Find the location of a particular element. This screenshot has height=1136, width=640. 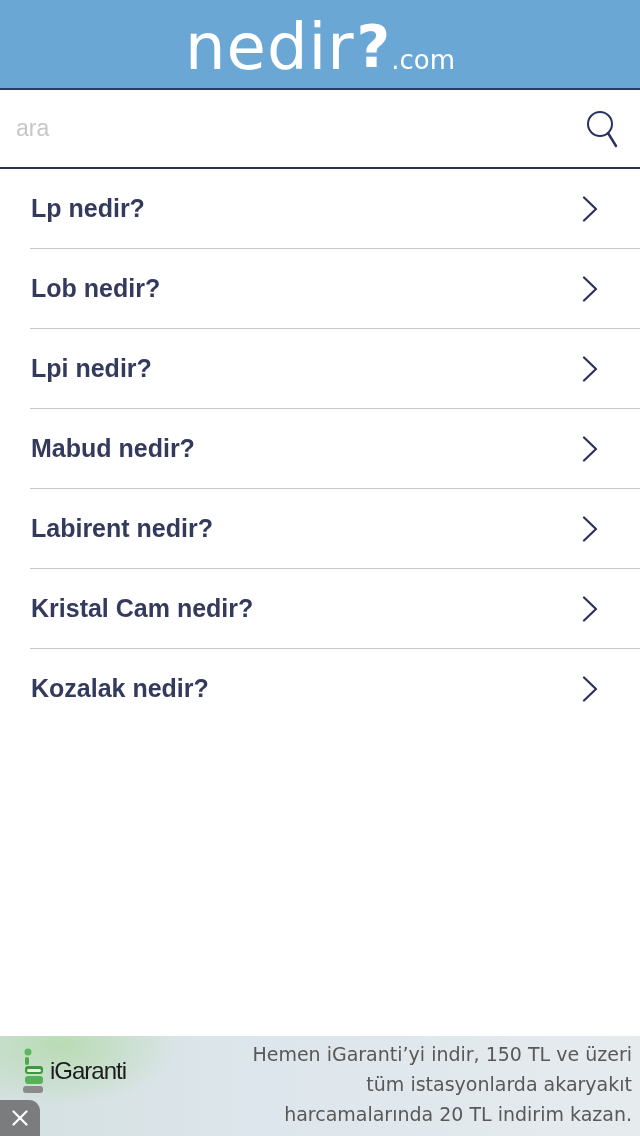

brand-name: iGaranti is located at coordinates (88, 1071).